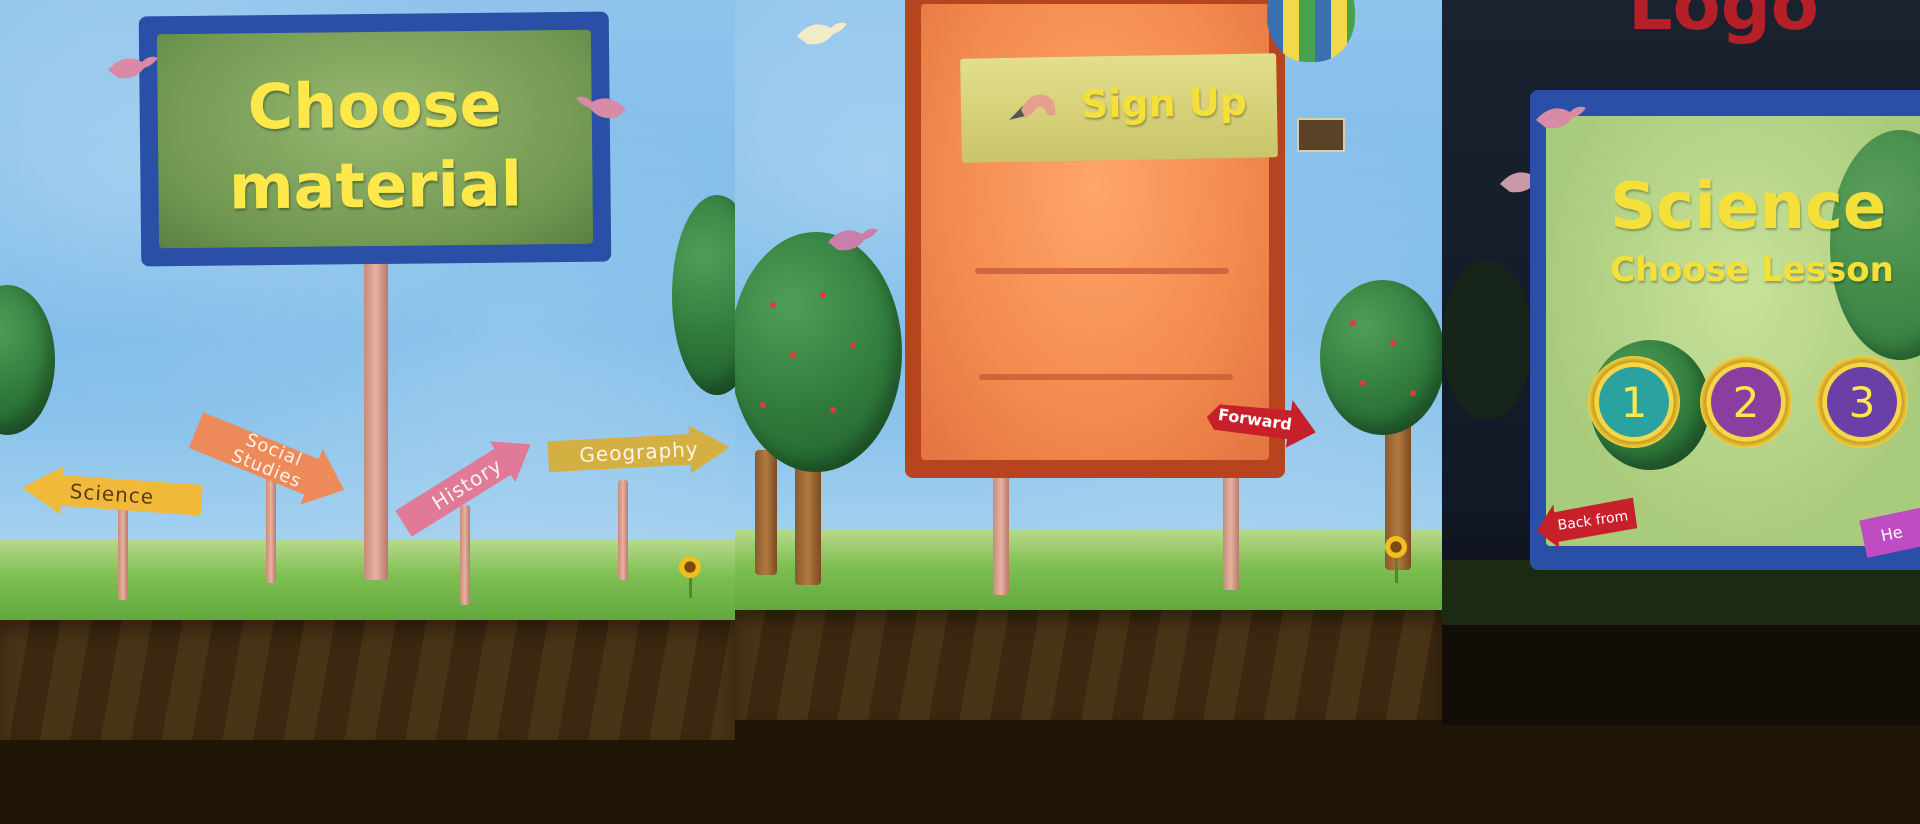  I want to click on lesson-3-label: 3, so click(1862, 402).